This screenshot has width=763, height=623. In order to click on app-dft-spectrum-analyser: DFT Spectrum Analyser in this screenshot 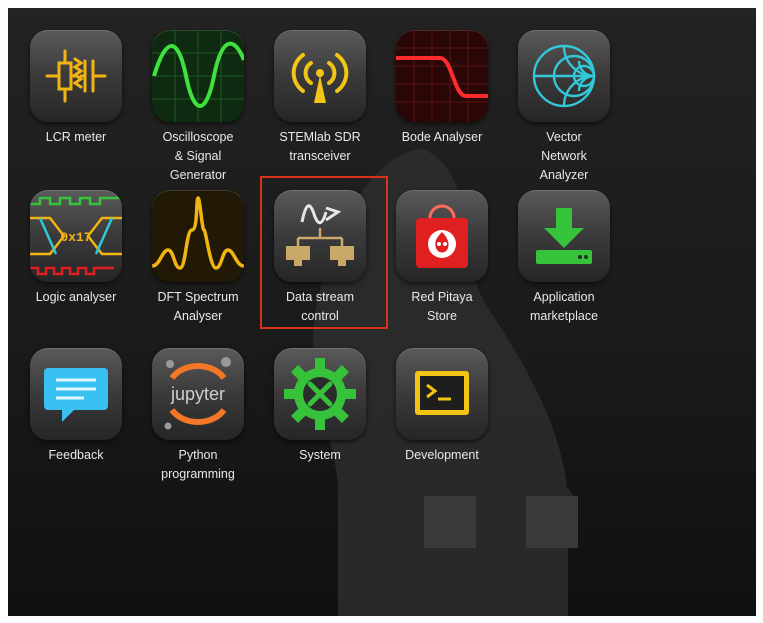, I will do `click(198, 258)`.